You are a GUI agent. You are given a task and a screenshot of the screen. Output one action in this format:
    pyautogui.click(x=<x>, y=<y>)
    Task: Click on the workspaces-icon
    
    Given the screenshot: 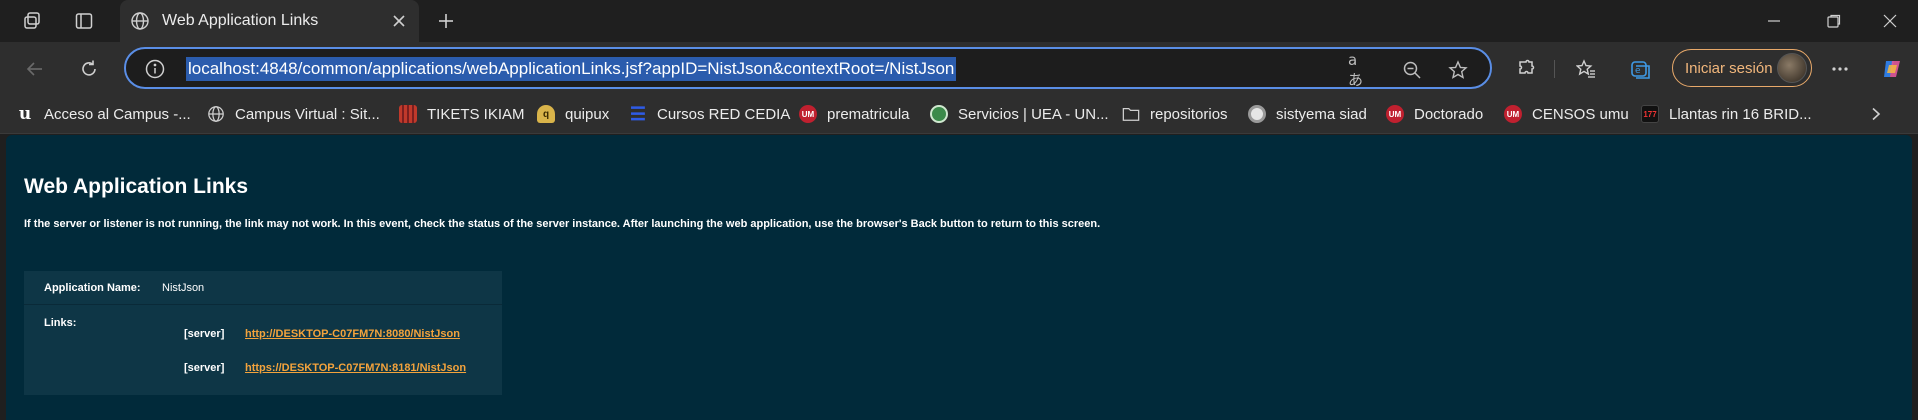 What is the action you would take?
    pyautogui.click(x=32, y=21)
    